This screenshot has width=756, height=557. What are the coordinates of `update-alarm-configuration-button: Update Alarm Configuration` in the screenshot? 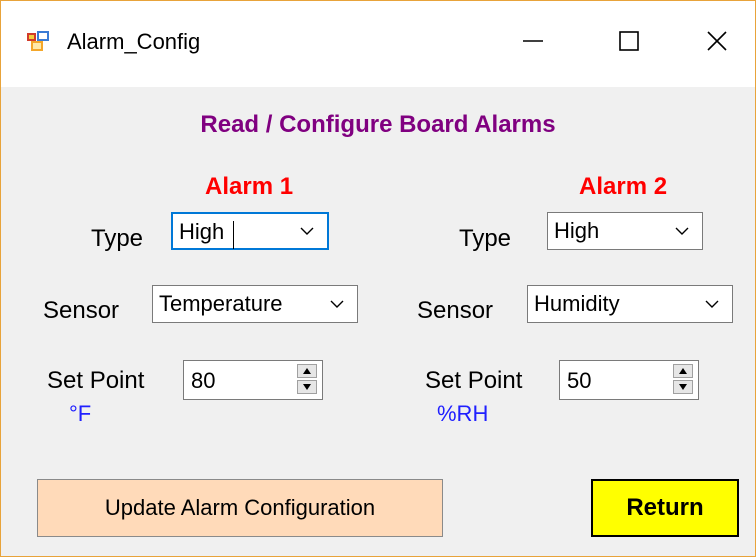 It's located at (240, 508).